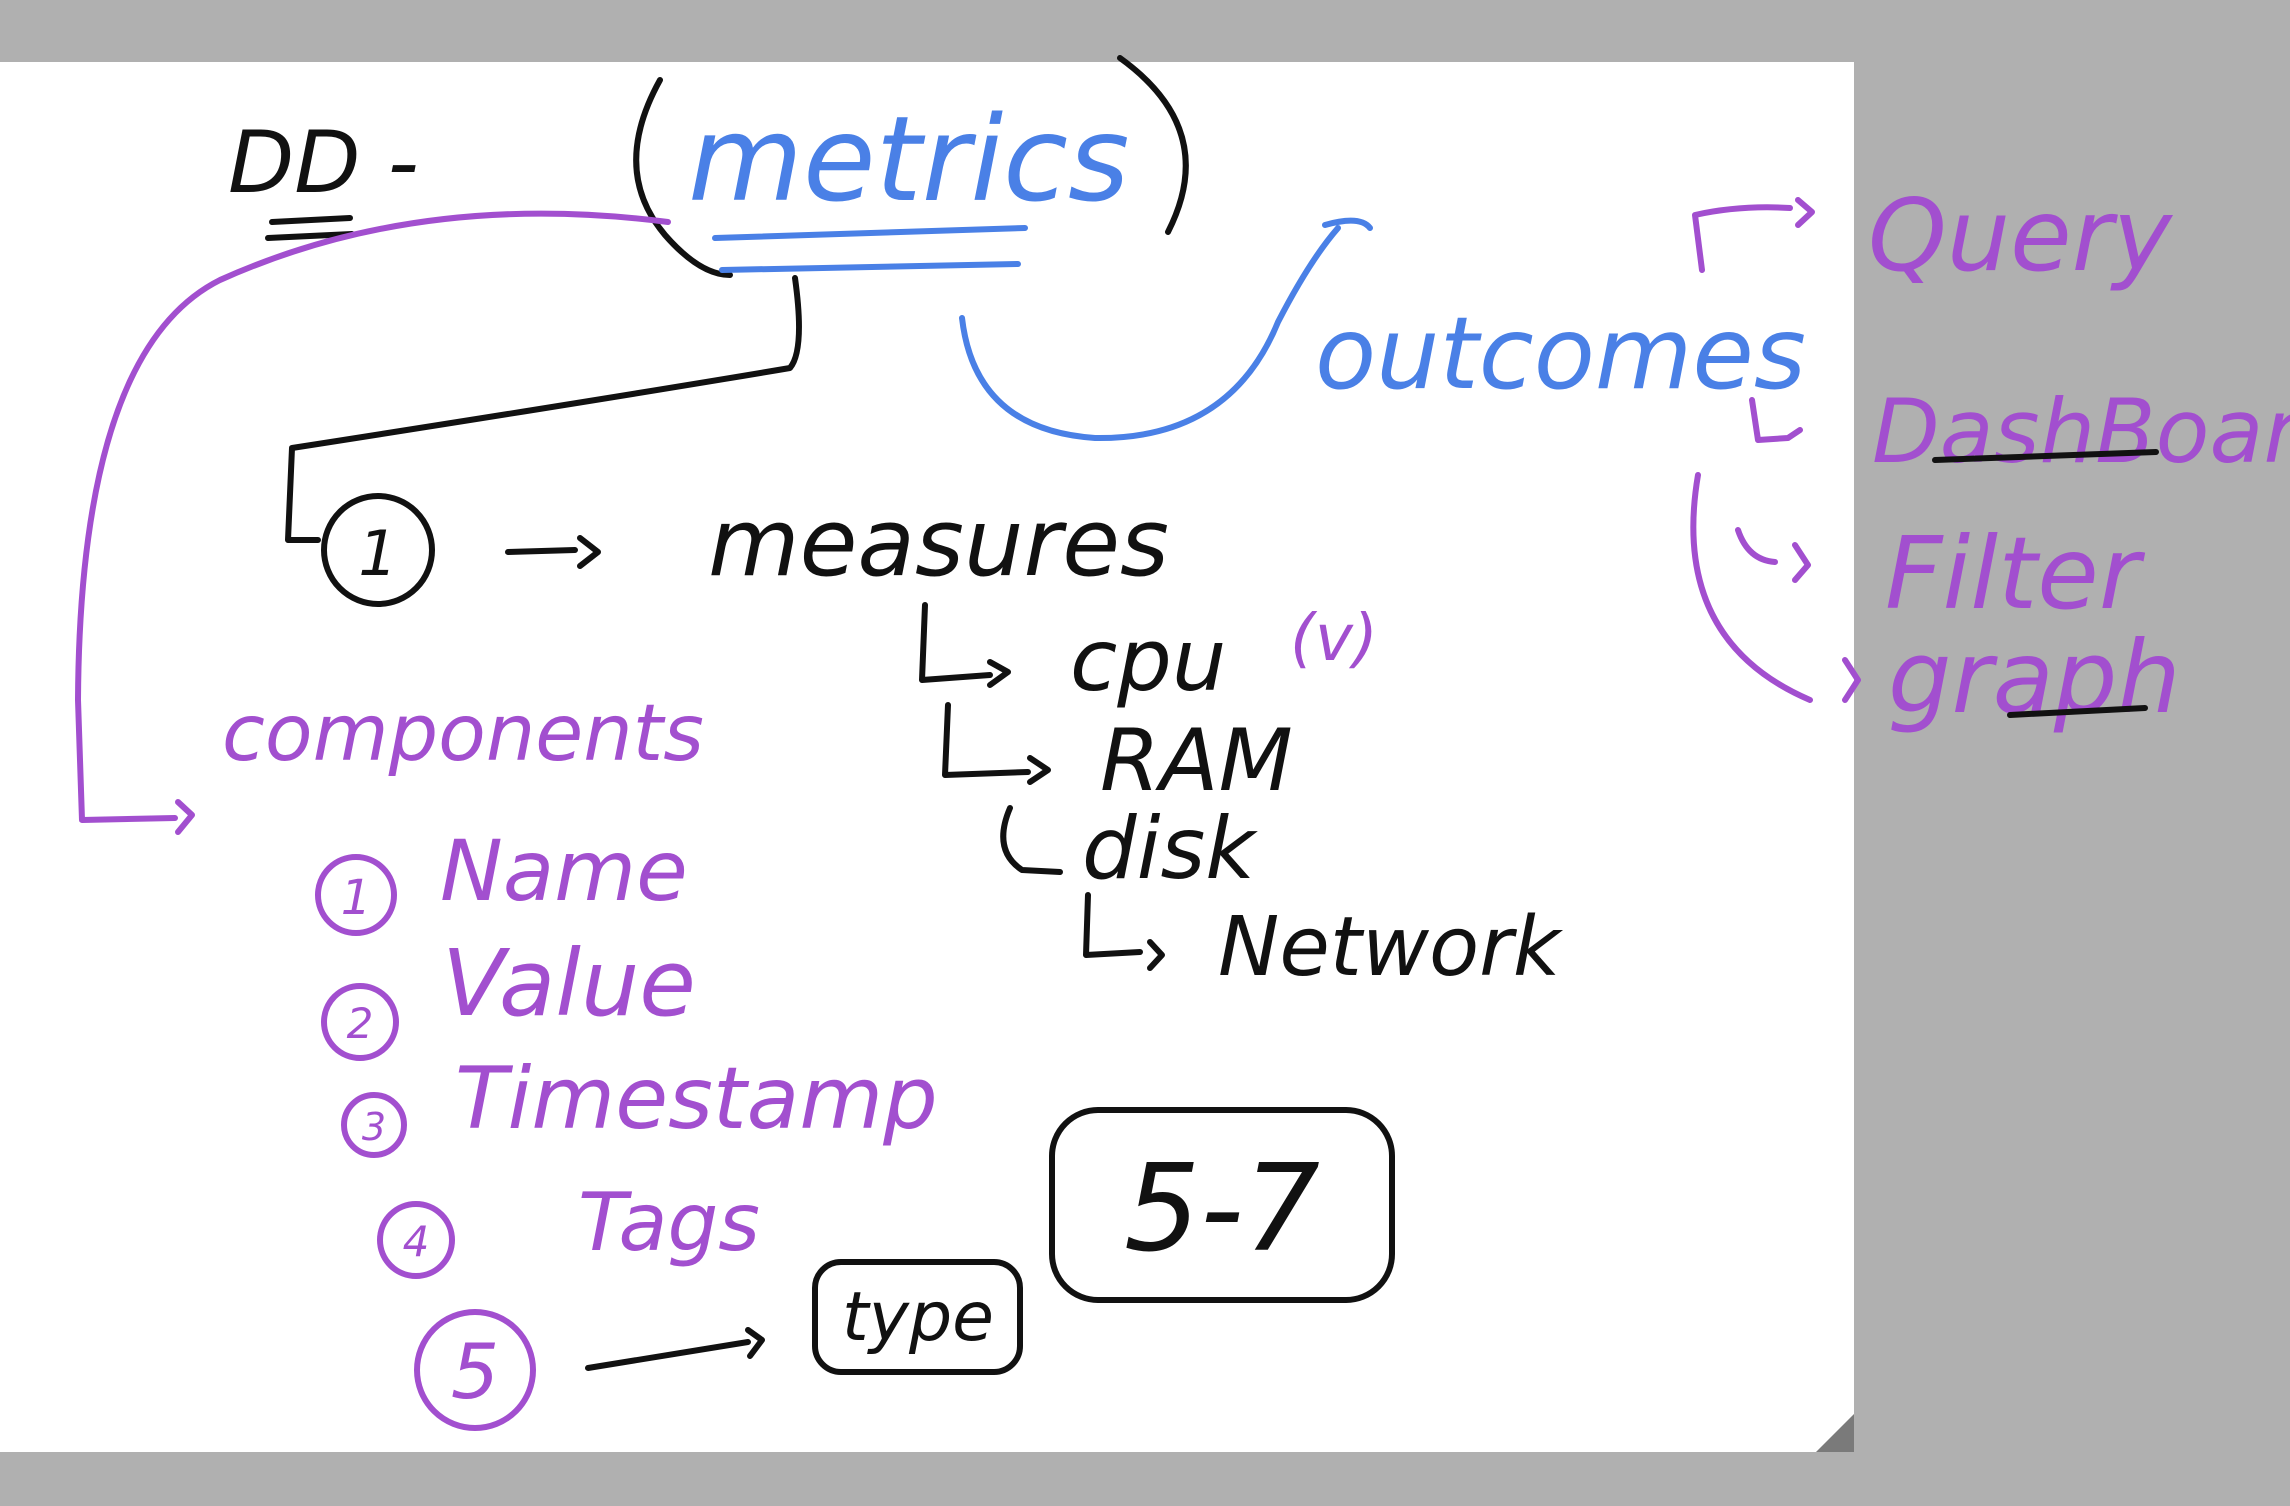 Image resolution: width=2290 pixels, height=1506 pixels. Describe the element at coordinates (2034, 677) in the screenshot. I see `outcome-item-graph: graph` at that location.